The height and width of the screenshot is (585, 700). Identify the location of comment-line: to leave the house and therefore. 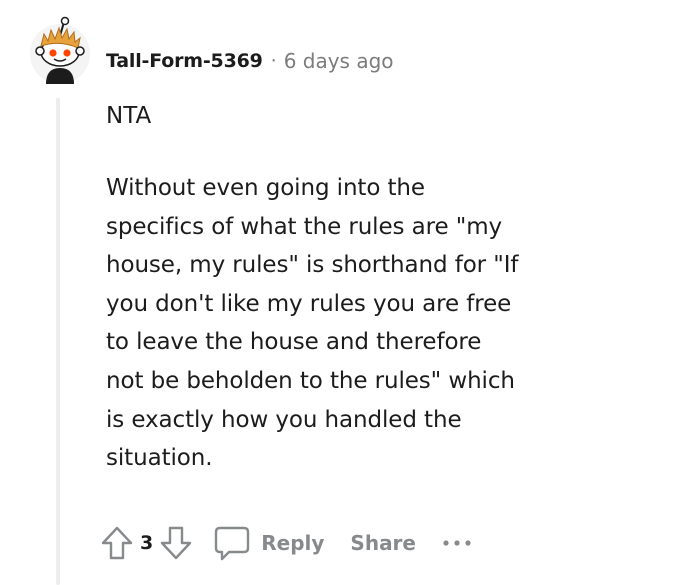
(294, 342).